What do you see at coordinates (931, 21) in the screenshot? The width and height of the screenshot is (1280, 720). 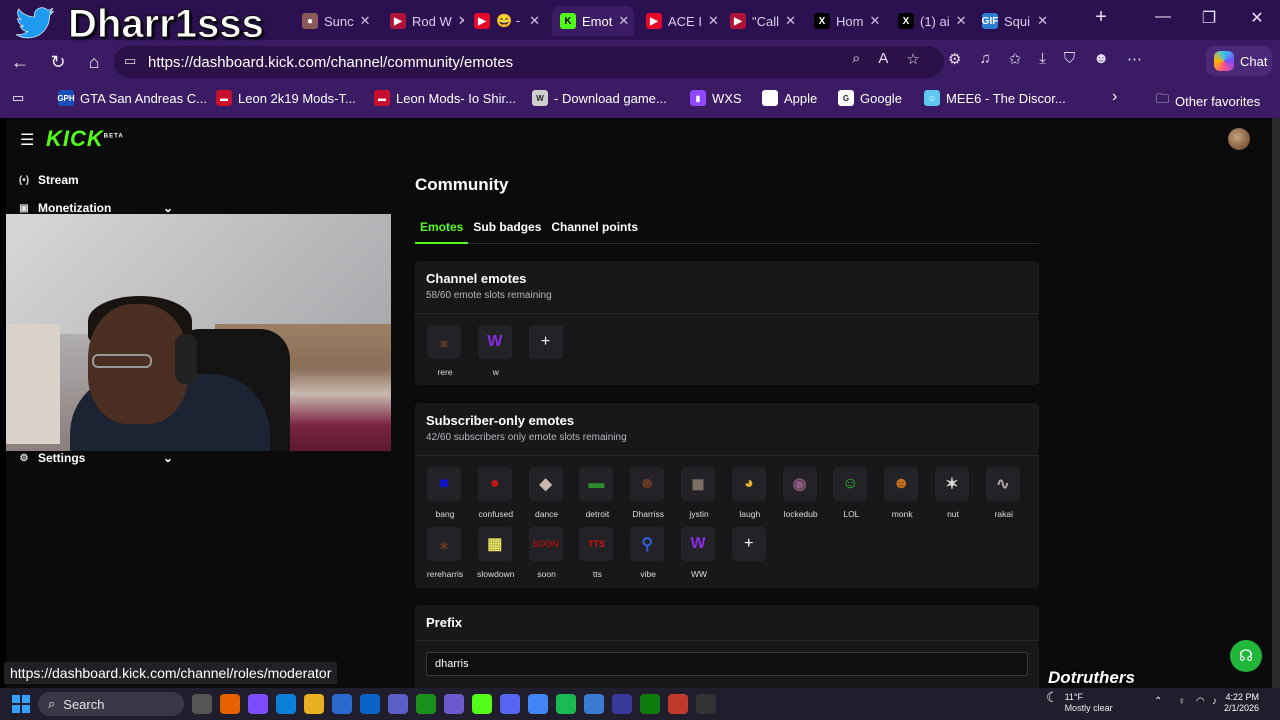 I see `browser-tab: X (1) ai ✕` at bounding box center [931, 21].